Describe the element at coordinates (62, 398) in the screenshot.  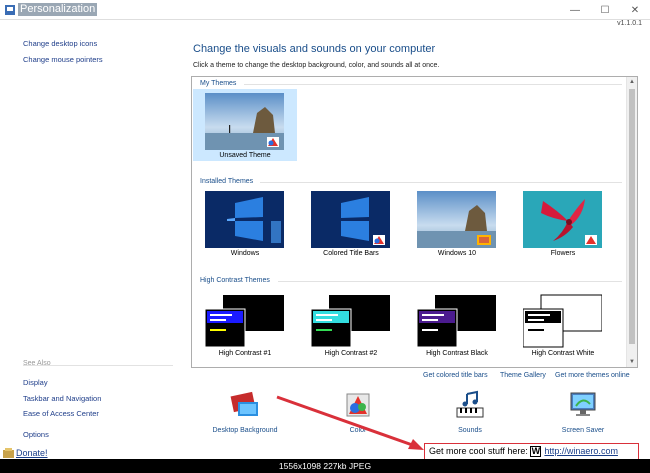
I see `taskbar-navigation-link: Taskbar and Navigation` at that location.